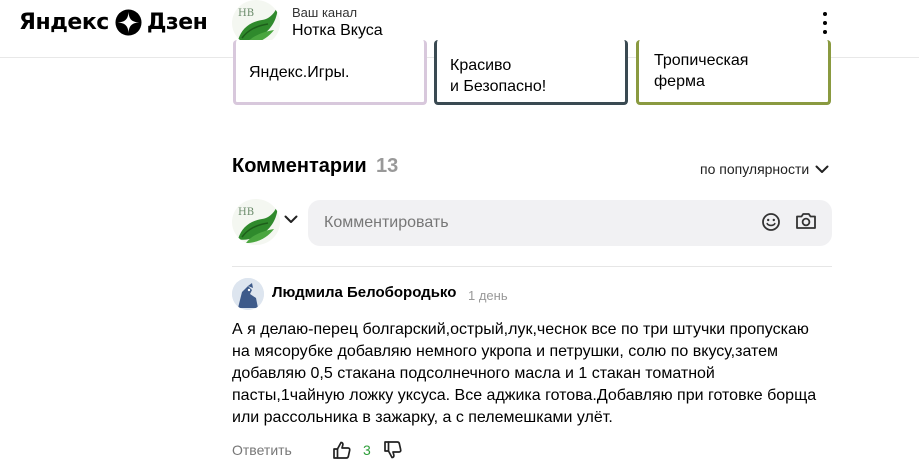 Image resolution: width=919 pixels, height=468 pixels. I want to click on promo-card-safe: Красиво и Безопасно!, so click(531, 72).